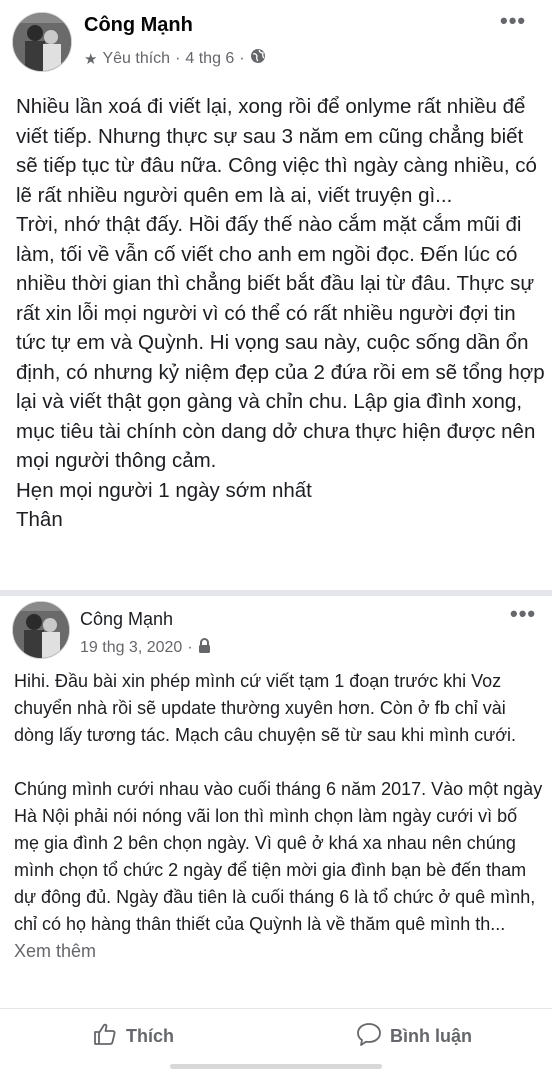 This screenshot has height=1080, width=552. I want to click on comment-button: Bình luận, so click(414, 1036).